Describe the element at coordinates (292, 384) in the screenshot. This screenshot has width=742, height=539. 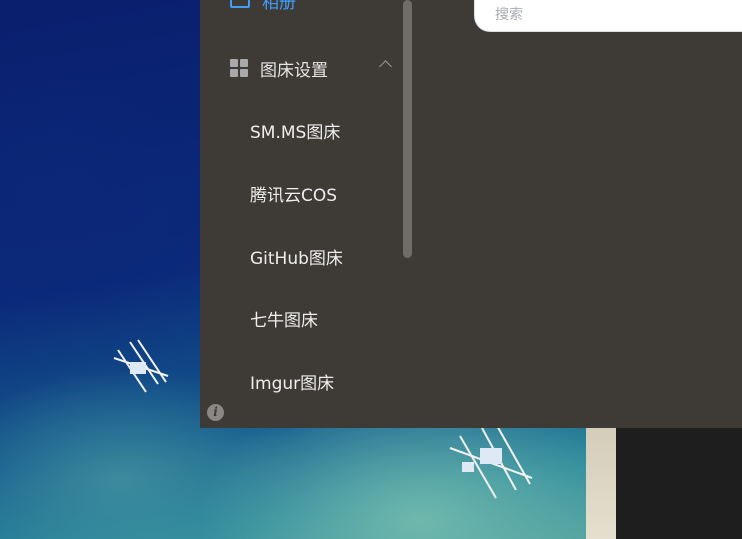
I see `sidebar-item-imgur: Imgur图床` at that location.